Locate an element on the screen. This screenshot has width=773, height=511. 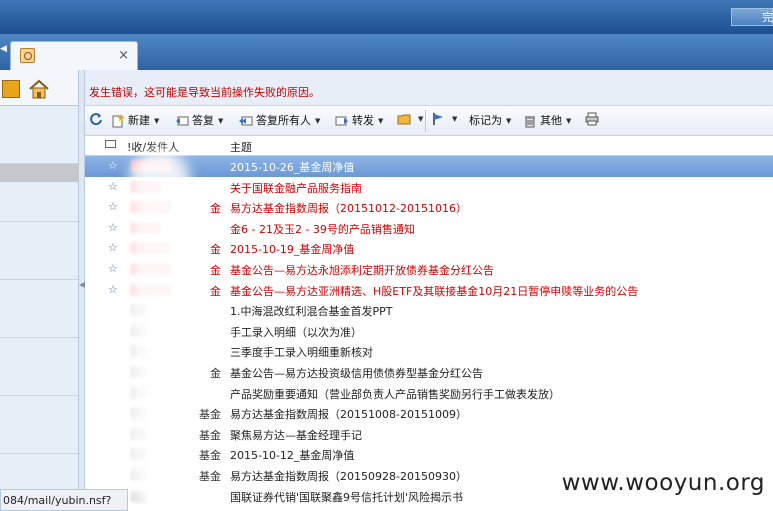
new-mail-icon is located at coordinates (118, 121).